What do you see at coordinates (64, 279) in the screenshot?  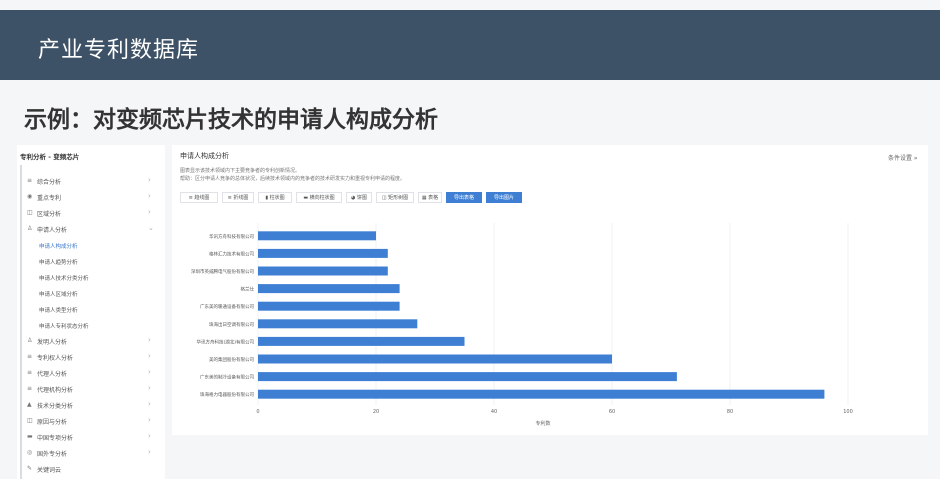 I see `sidebar-subitem-label: 申请人技术分类分析` at bounding box center [64, 279].